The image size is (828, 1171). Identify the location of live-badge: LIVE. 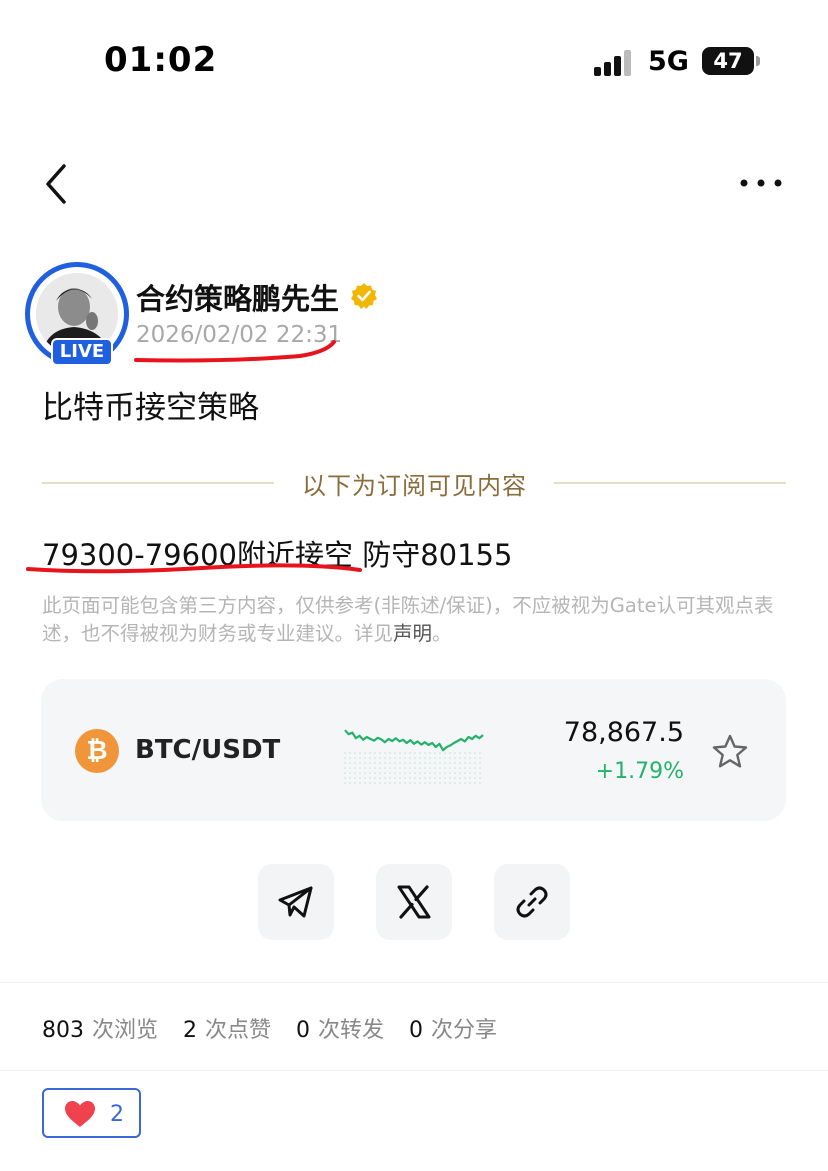
(82, 352).